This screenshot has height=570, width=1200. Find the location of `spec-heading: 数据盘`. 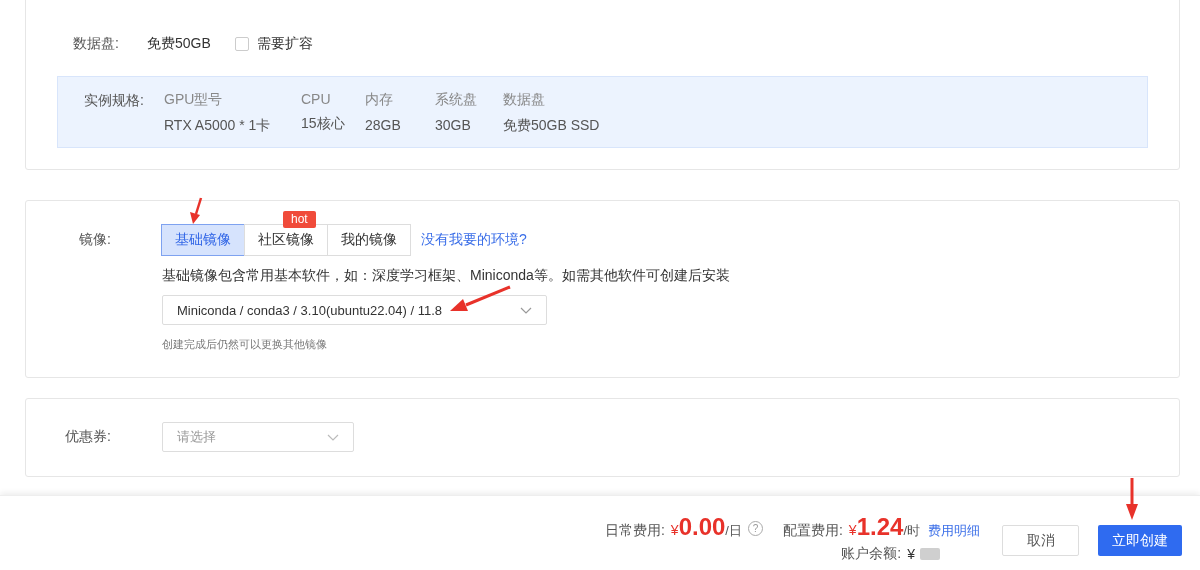

spec-heading: 数据盘 is located at coordinates (524, 100).